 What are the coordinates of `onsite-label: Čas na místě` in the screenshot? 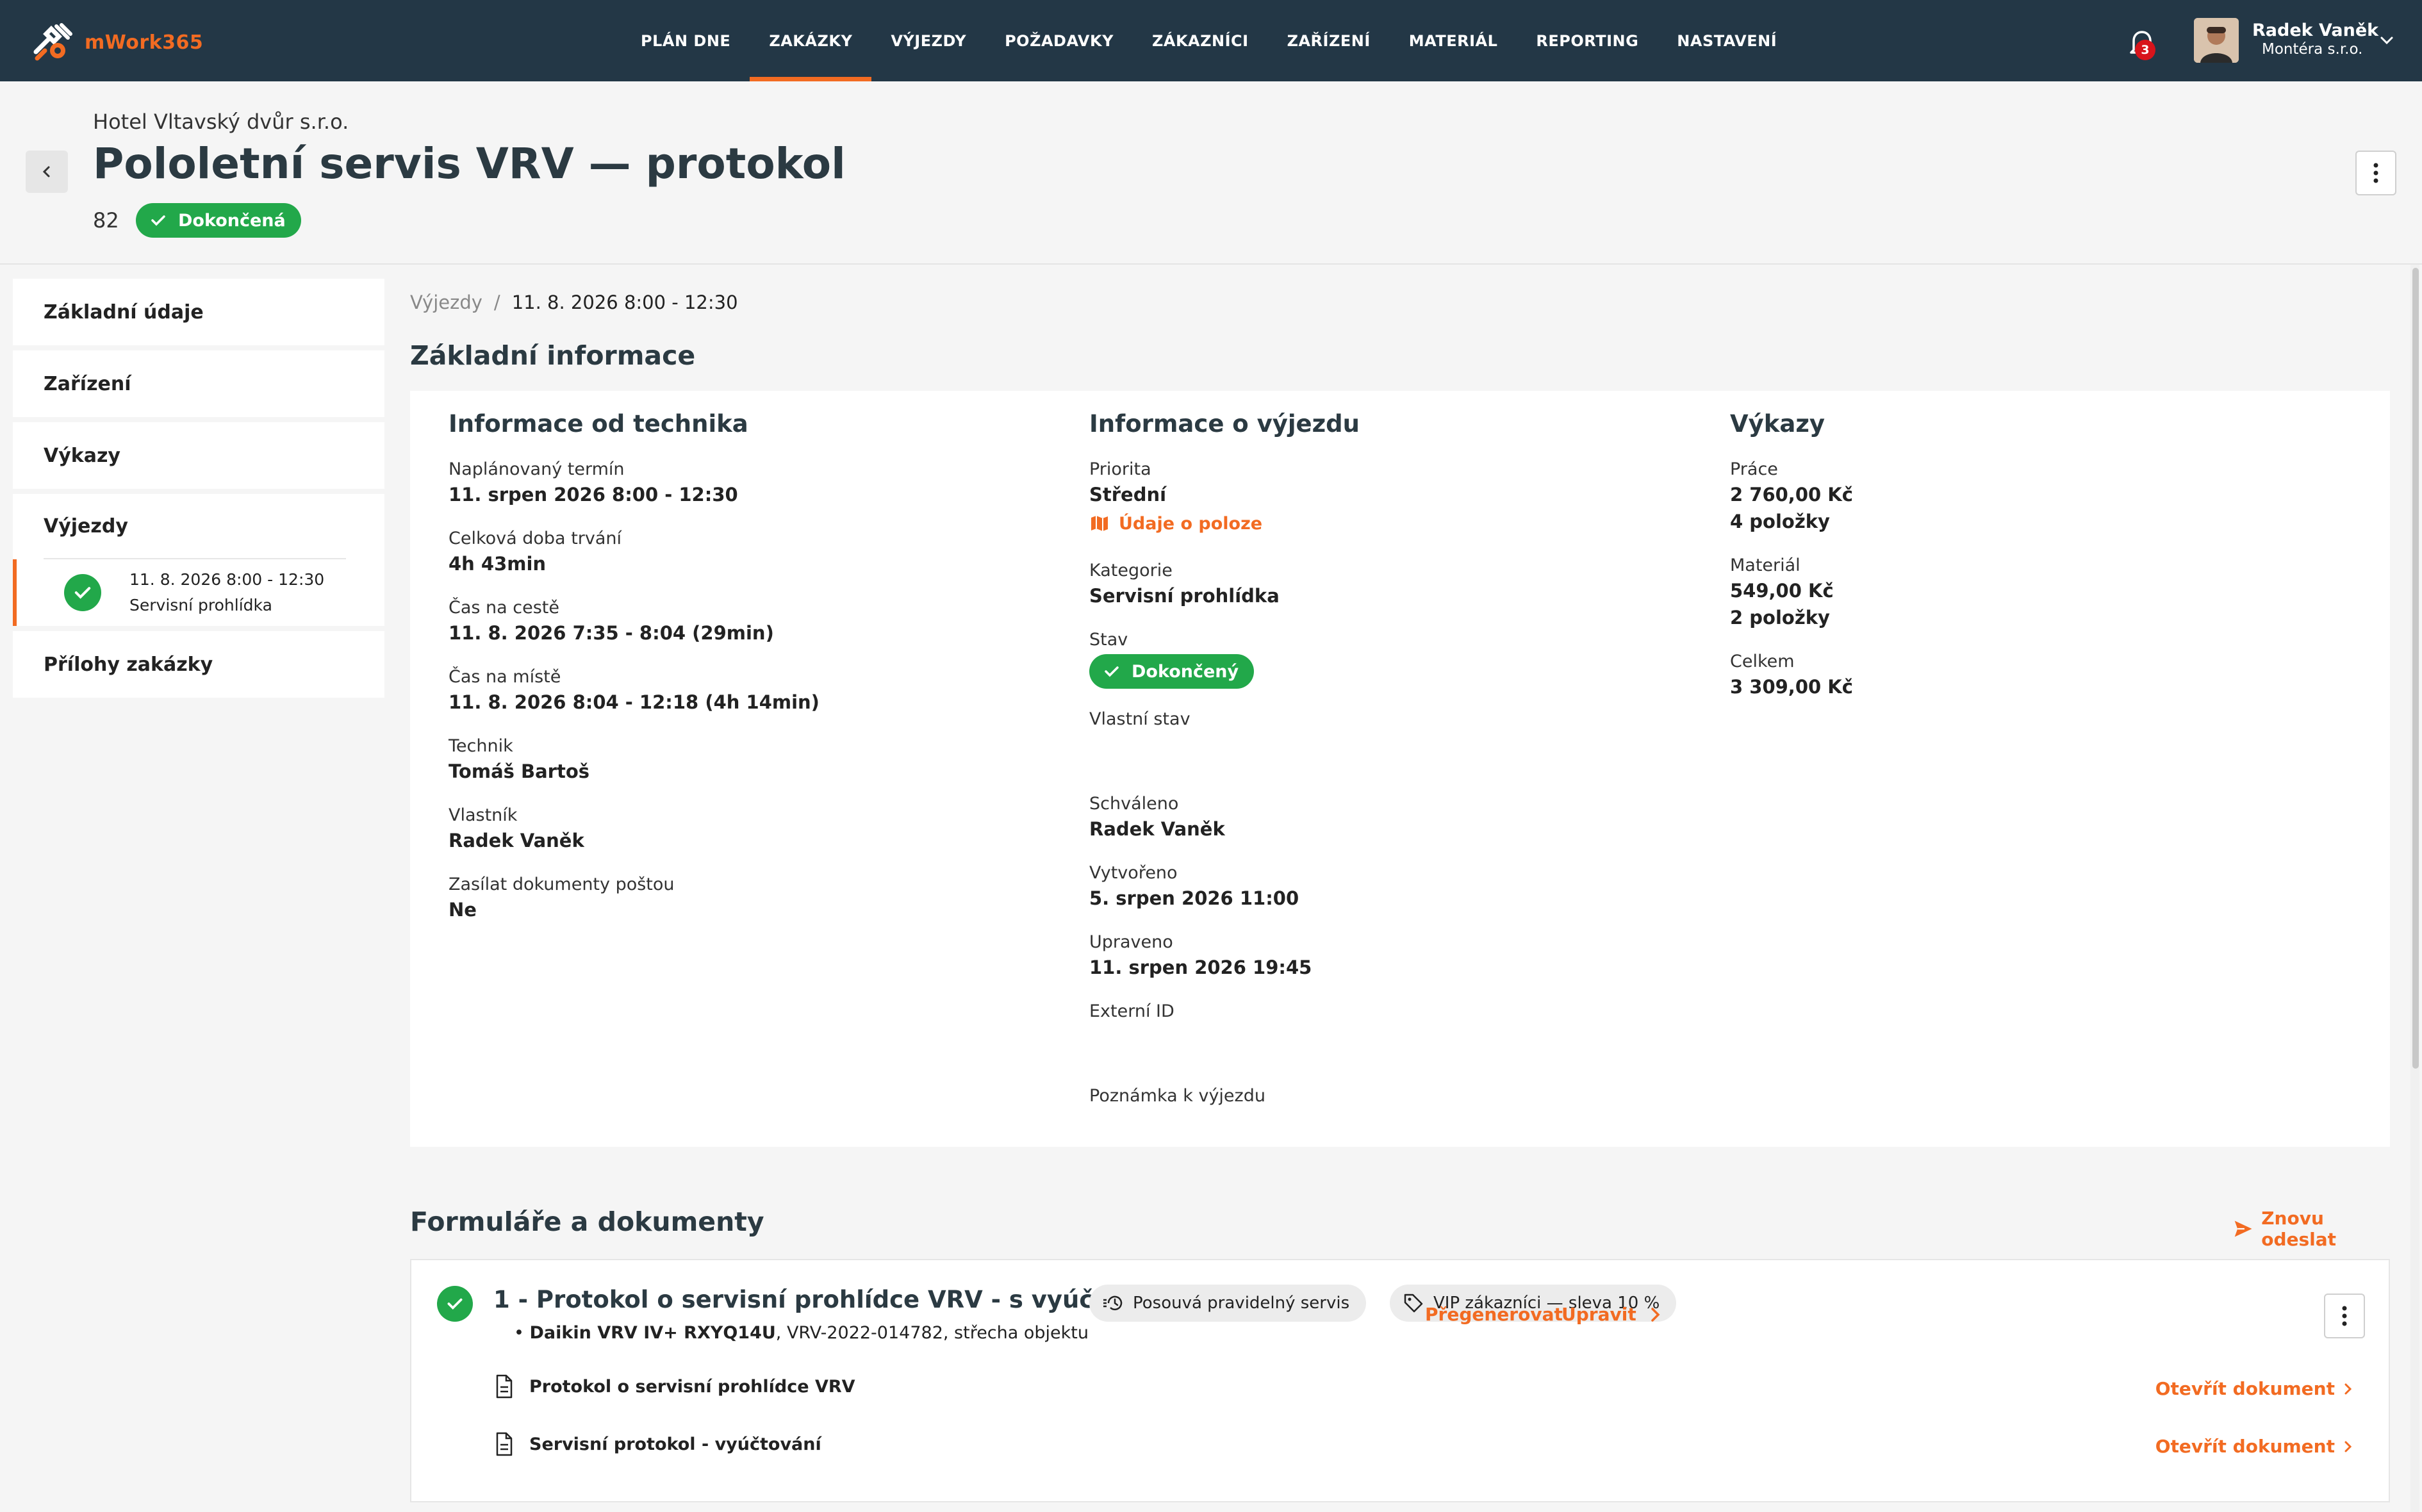 It's located at (505, 677).